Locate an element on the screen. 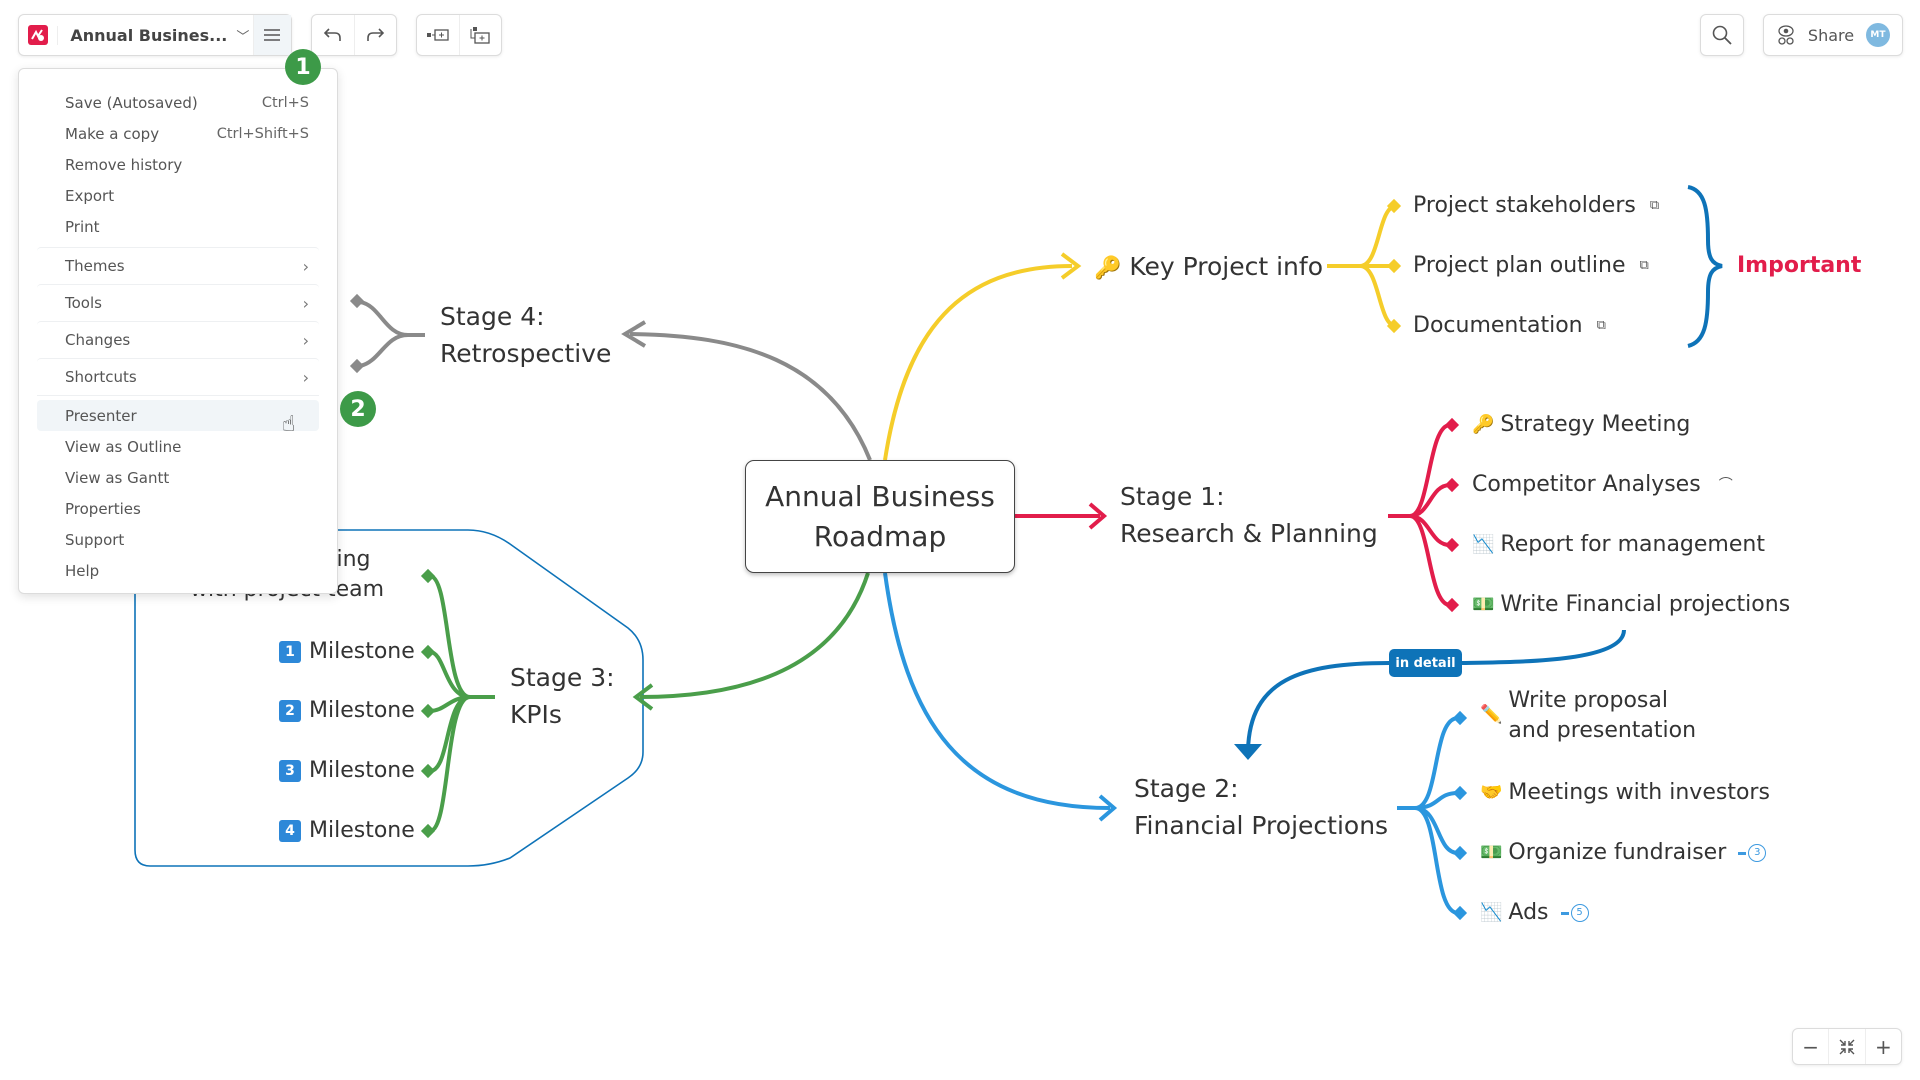  zoom-in-button: + is located at coordinates (1882, 1046).